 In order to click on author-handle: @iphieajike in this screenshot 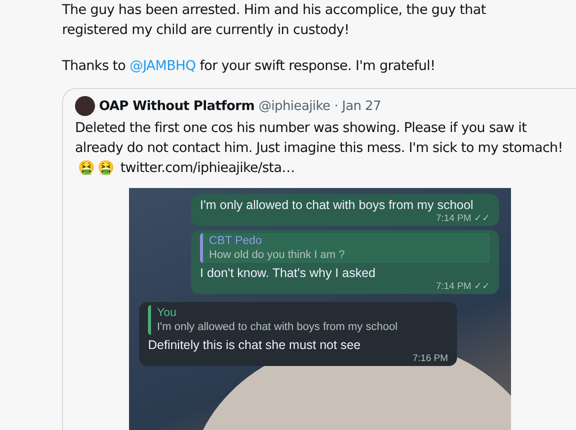, I will do `click(294, 106)`.